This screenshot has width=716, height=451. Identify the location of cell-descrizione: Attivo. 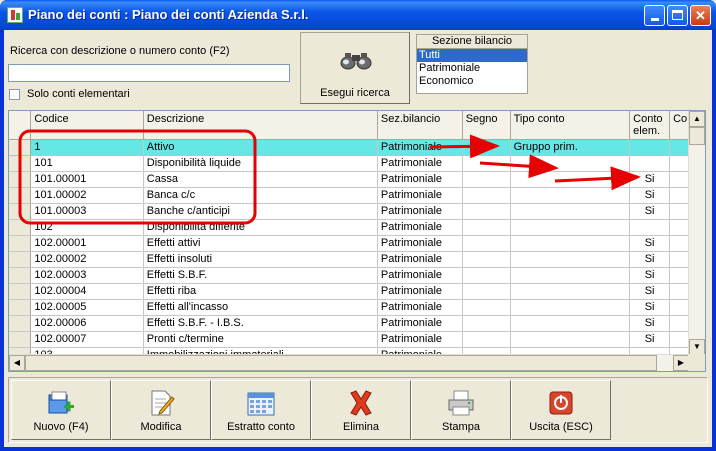
(260, 147).